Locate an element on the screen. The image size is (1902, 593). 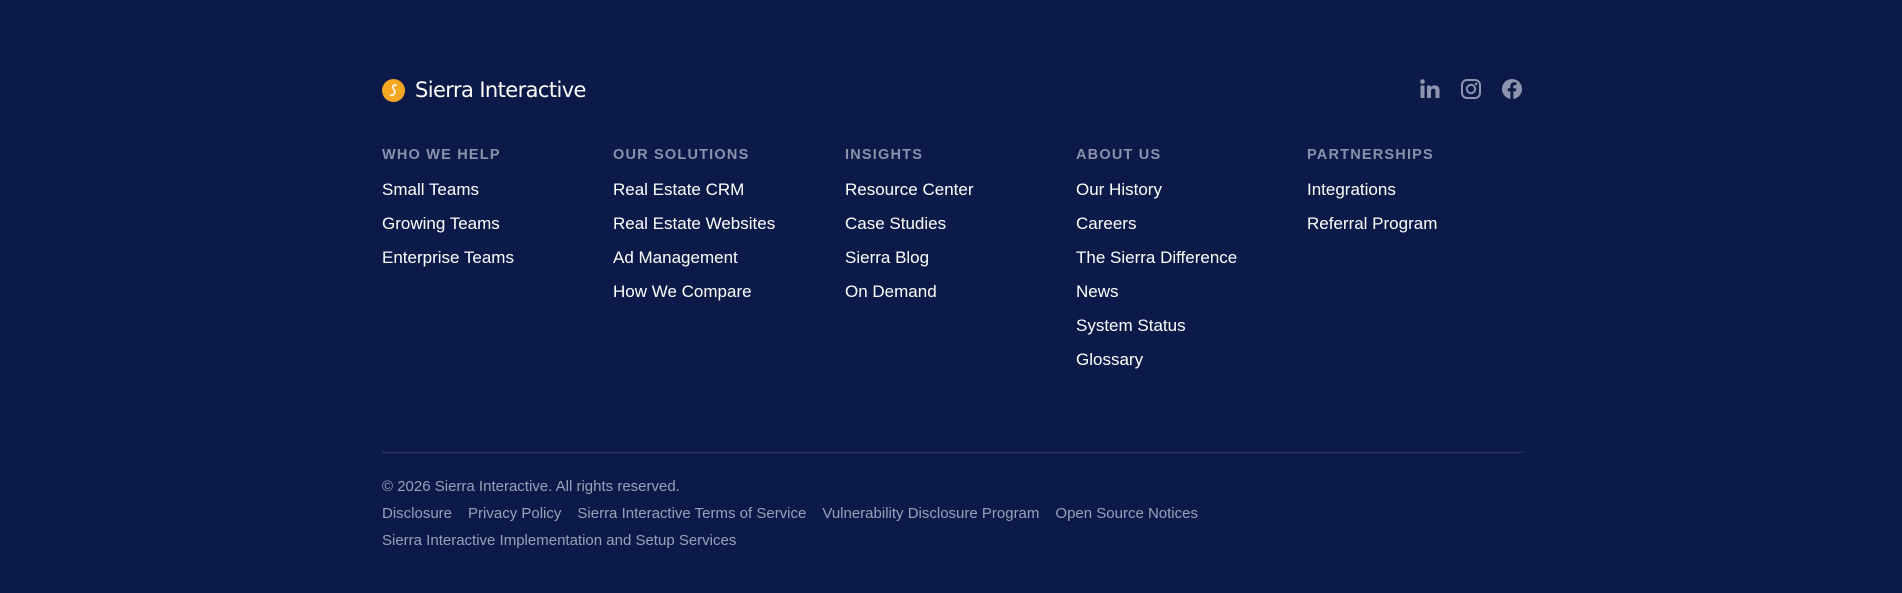
legal-link-terms-of-service: Sierra Interactive Terms of Service is located at coordinates (691, 514).